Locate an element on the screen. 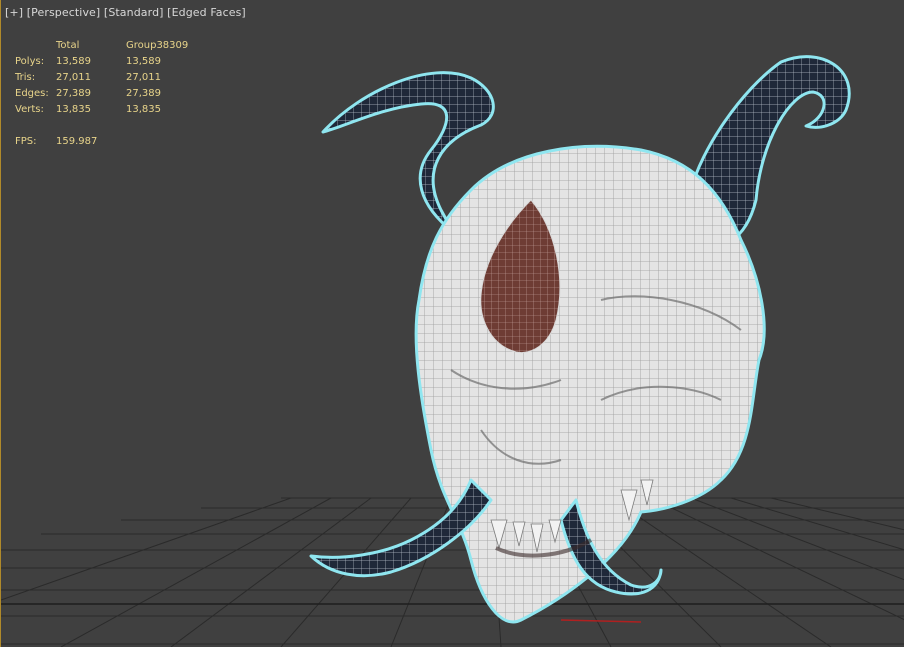 This screenshot has width=904, height=647. fps-readout: FPS: 159.987 is located at coordinates (70, 142).